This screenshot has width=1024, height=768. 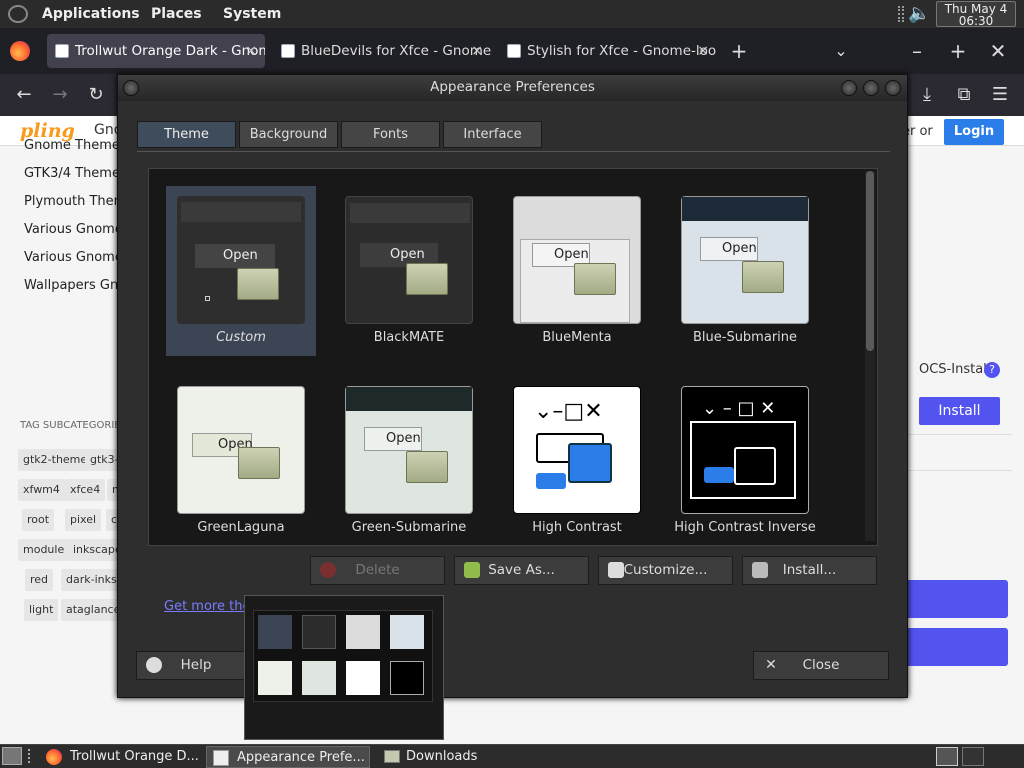 I want to click on places-menu: Places, so click(x=176, y=14).